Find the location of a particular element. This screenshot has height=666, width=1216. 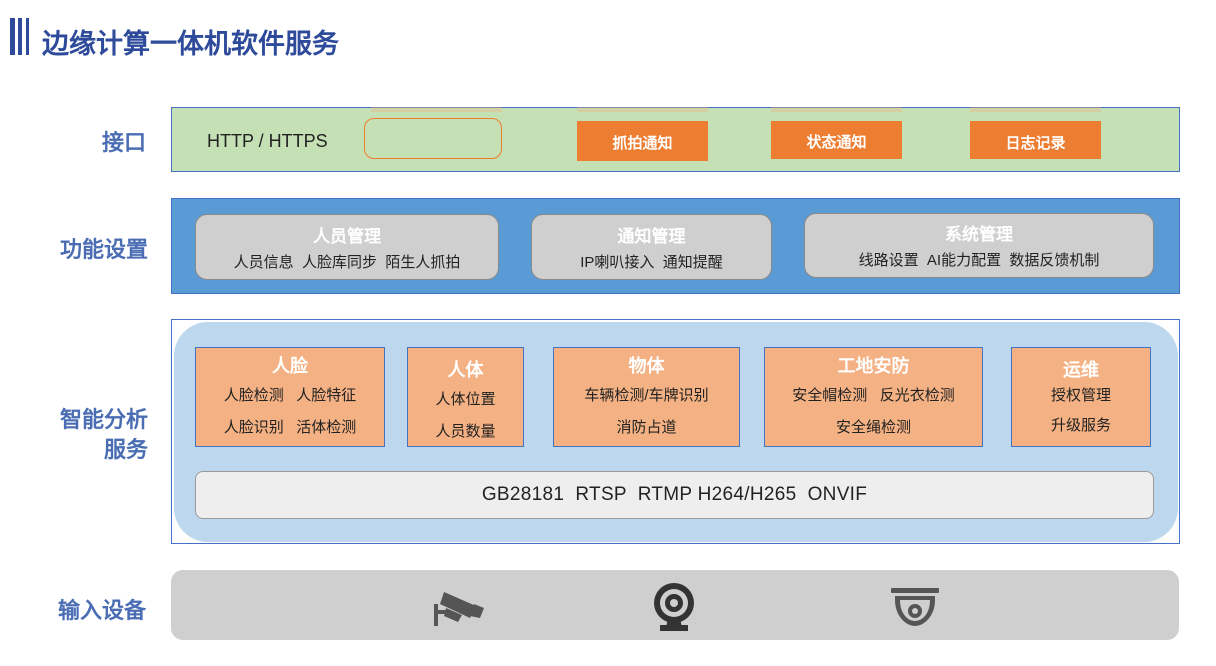

analysis-card-line: 安全绳检测 is located at coordinates (873, 427).